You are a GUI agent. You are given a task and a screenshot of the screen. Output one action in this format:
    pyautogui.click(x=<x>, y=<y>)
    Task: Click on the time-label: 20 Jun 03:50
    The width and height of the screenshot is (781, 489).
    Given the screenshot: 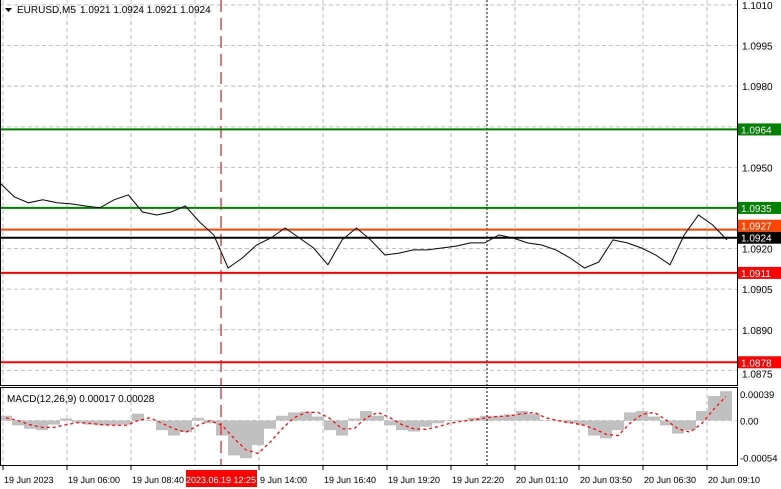 What is the action you would take?
    pyautogui.click(x=606, y=480)
    